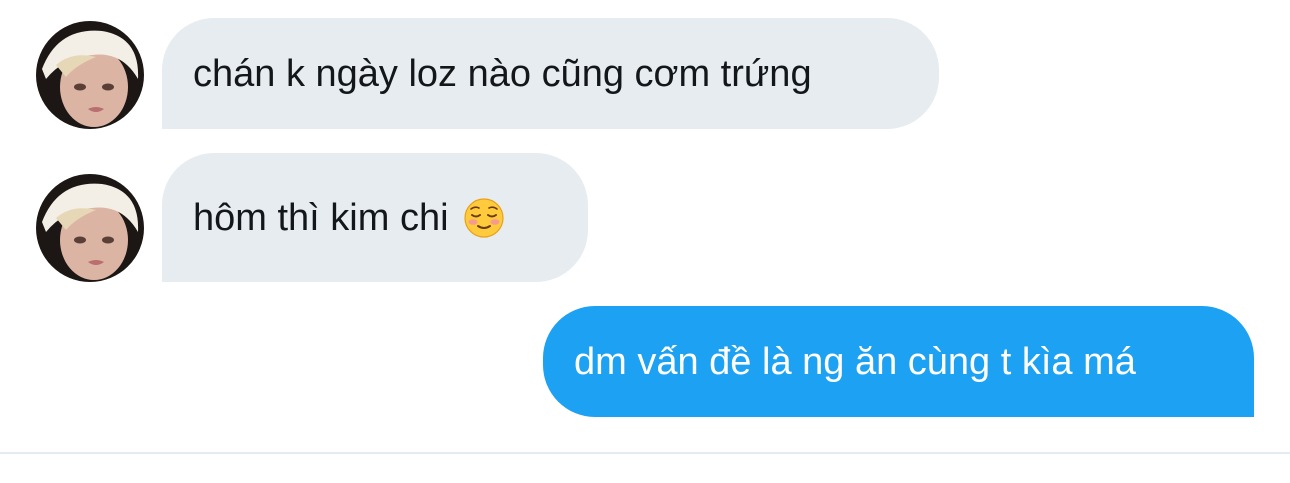 The image size is (1290, 483). I want to click on incoming-message: chán k ngày loz nào cũng cơm trứng, so click(550, 73).